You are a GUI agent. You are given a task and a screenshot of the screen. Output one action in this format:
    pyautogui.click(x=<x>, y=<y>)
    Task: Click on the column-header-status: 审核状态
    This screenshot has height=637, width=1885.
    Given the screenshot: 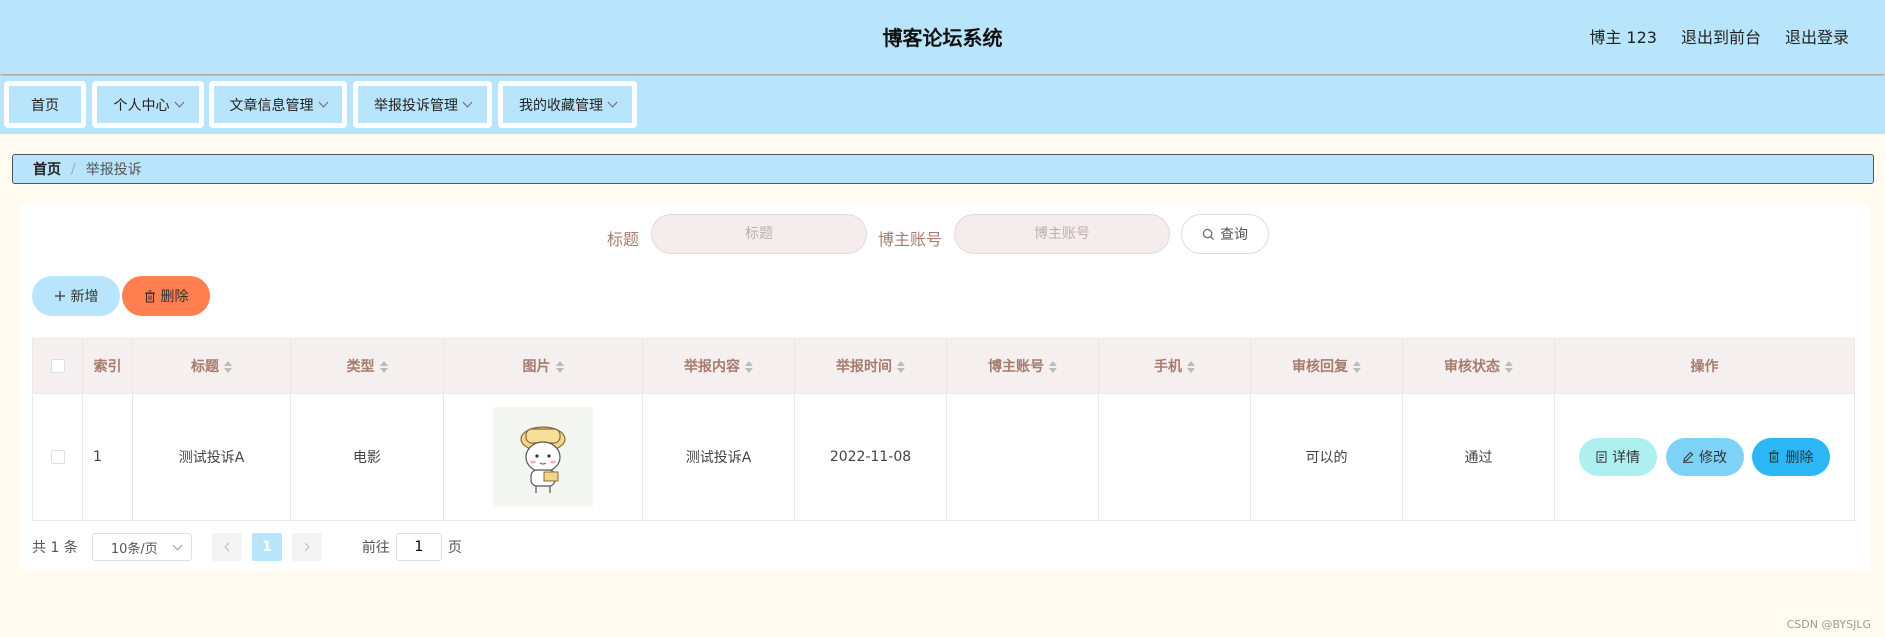 What is the action you would take?
    pyautogui.click(x=1478, y=366)
    